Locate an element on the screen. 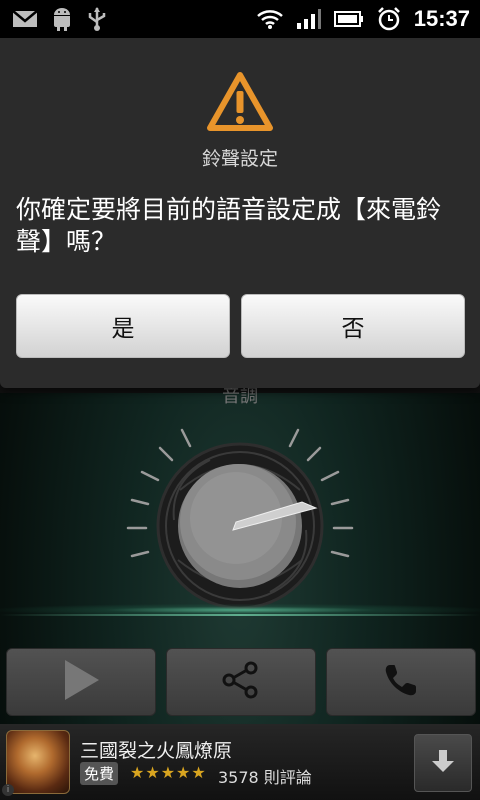 This screenshot has width=480, height=800. yes-button: 是 is located at coordinates (123, 326).